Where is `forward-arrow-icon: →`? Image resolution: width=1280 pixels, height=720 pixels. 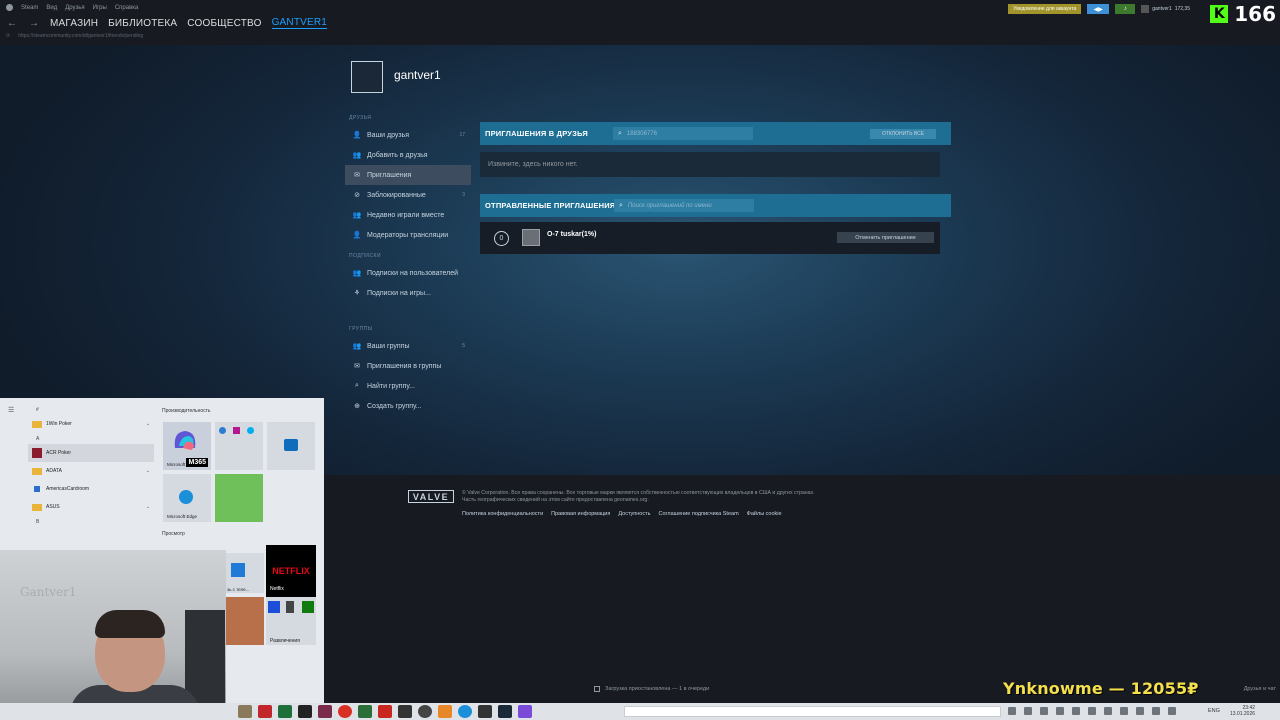 forward-arrow-icon: → is located at coordinates (34, 23).